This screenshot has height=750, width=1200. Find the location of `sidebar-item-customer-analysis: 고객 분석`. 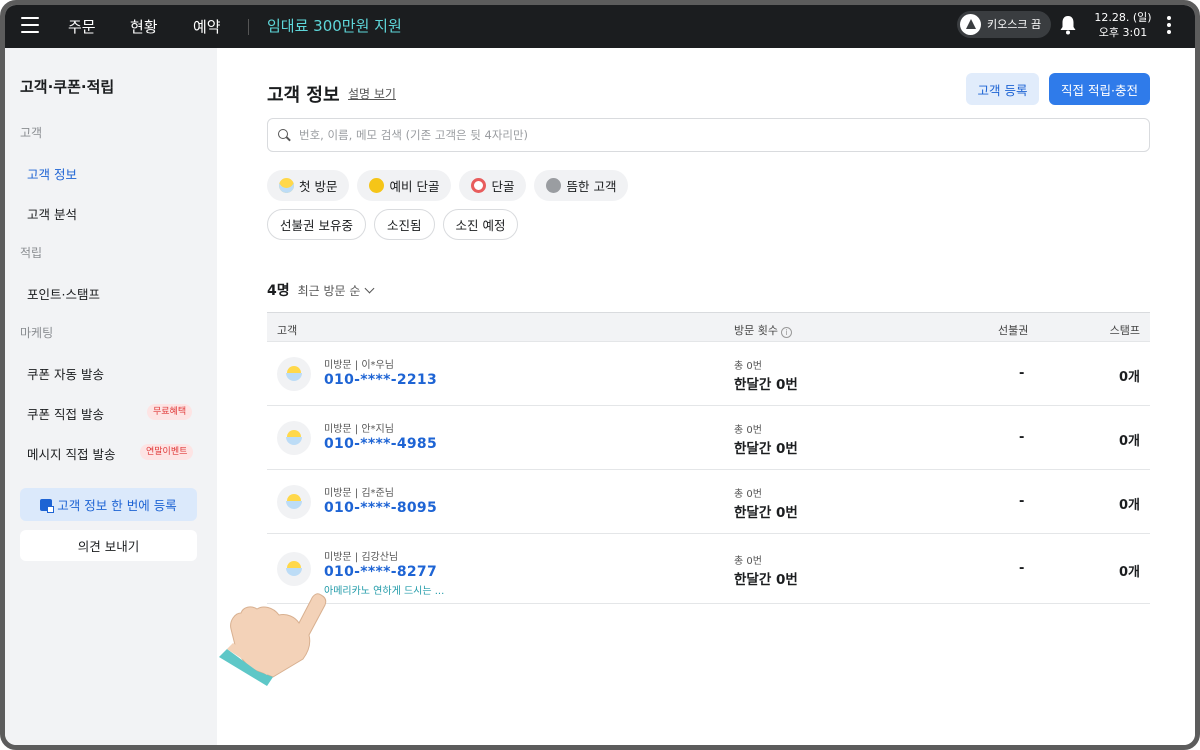

sidebar-item-customer-analysis: 고객 분석 is located at coordinates (52, 213).